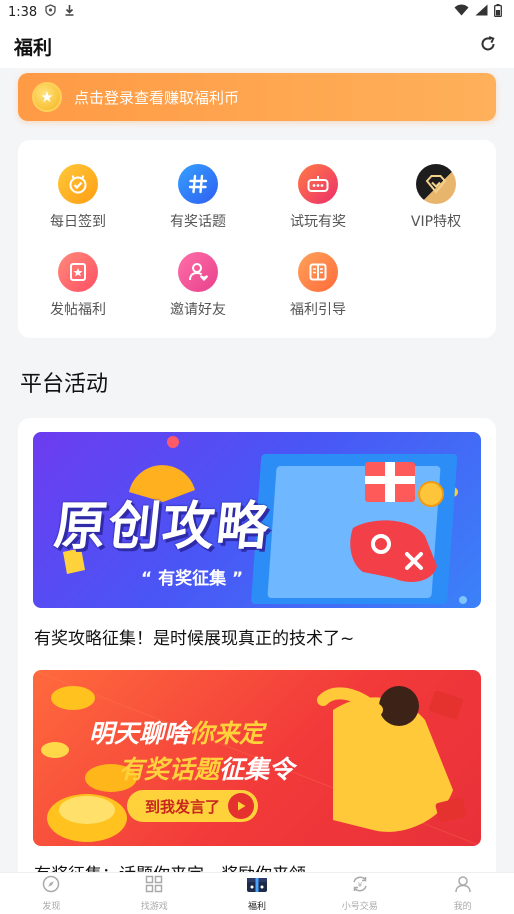 The width and height of the screenshot is (514, 914). What do you see at coordinates (198, 310) in the screenshot?
I see `grid-label: 邀请好友` at bounding box center [198, 310].